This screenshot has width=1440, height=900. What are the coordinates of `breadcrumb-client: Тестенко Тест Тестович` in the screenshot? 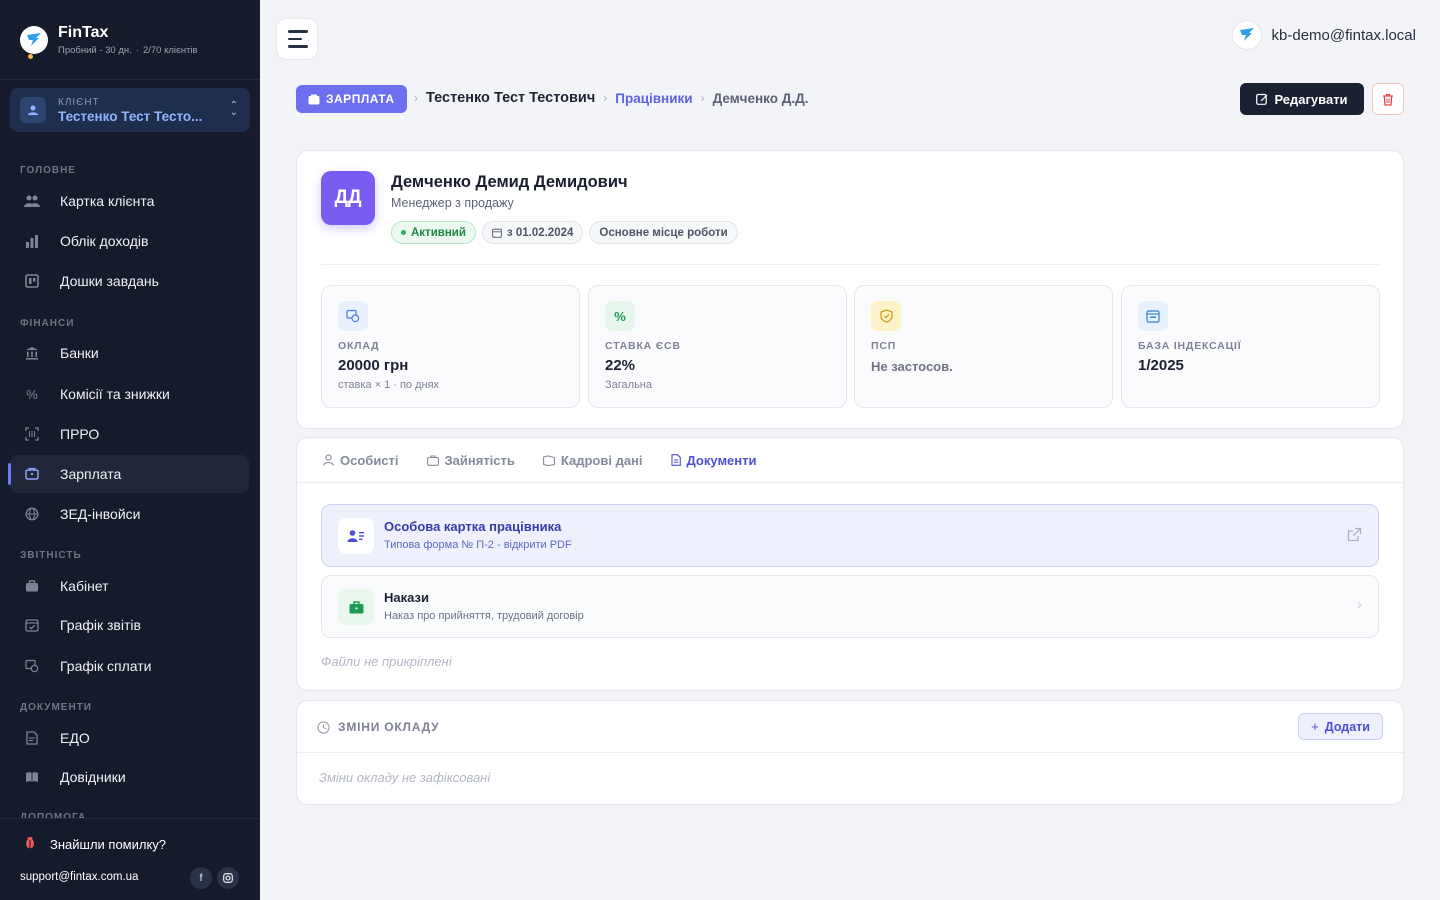 It's located at (510, 98).